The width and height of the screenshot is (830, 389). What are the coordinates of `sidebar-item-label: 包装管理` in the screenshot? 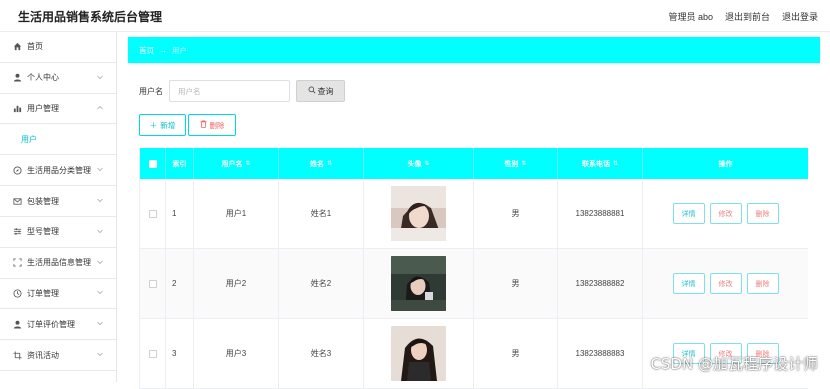 It's located at (43, 201).